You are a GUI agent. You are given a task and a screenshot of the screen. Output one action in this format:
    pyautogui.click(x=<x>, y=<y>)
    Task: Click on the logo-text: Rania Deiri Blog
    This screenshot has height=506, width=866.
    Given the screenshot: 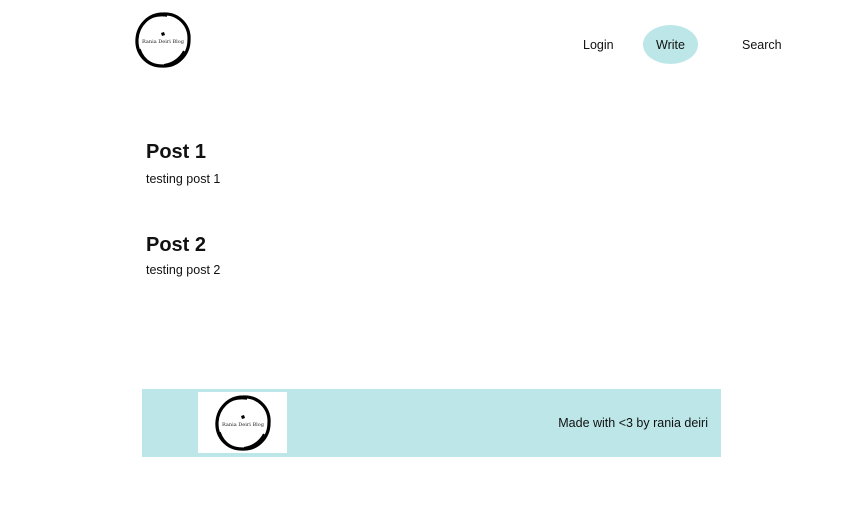 What is the action you would take?
    pyautogui.click(x=163, y=42)
    